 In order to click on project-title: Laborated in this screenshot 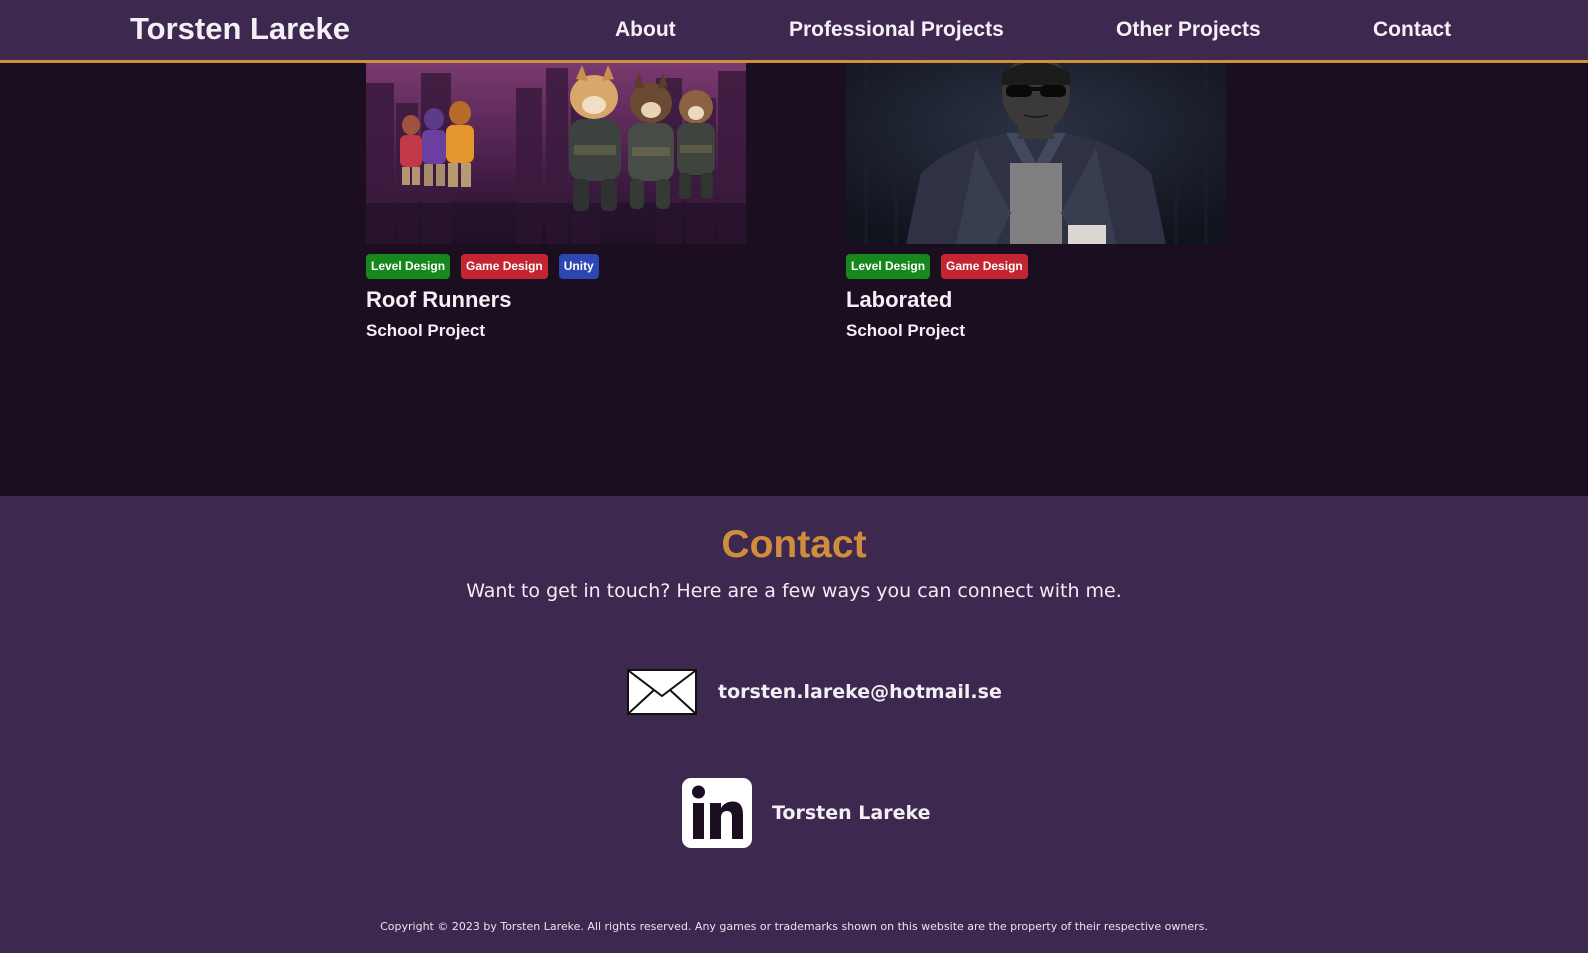, I will do `click(899, 300)`.